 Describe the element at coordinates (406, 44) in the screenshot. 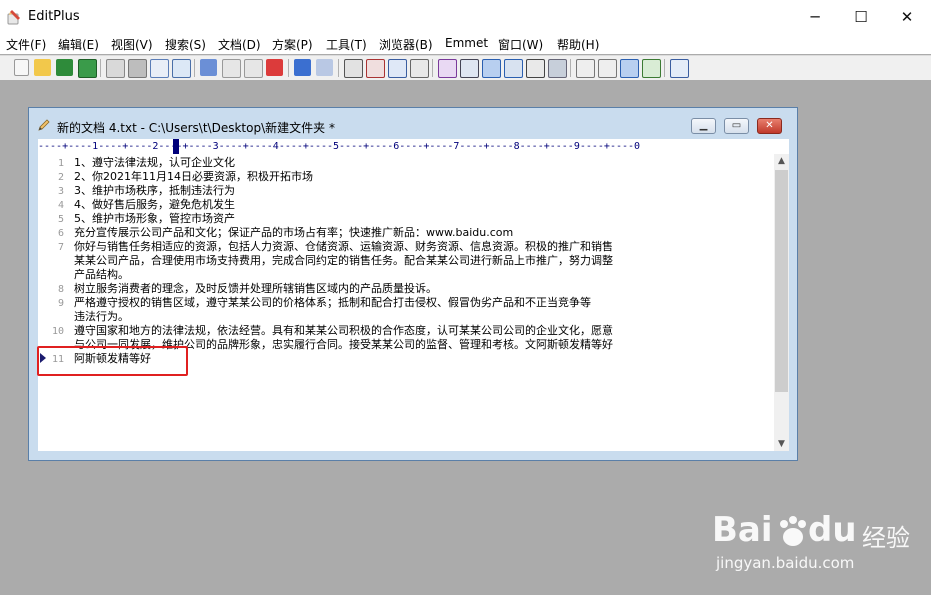

I see `menu-browser: 浏览器(B)` at that location.